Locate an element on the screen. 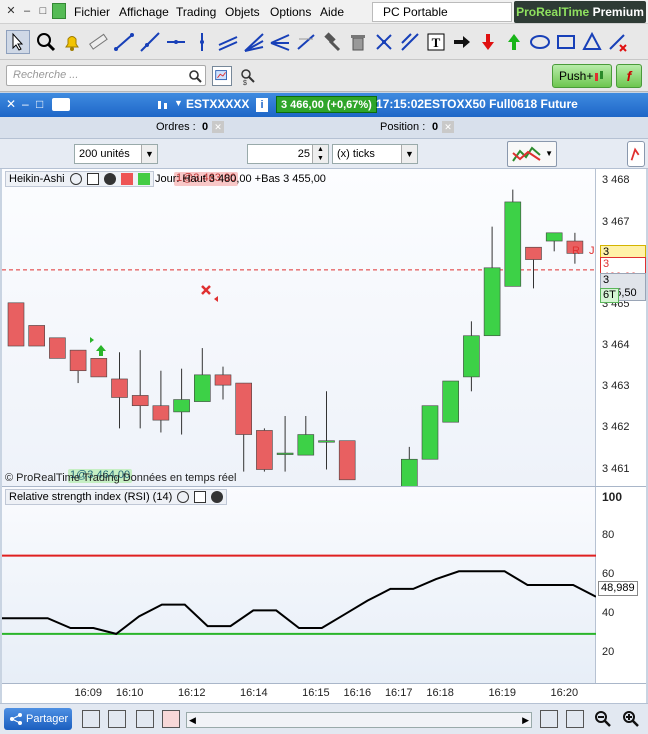  scroll-right-icon: ▶ is located at coordinates (525, 720).